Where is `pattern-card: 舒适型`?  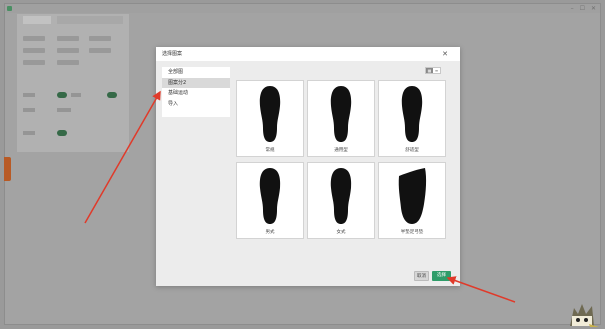
pattern-card: 舒适型 is located at coordinates (412, 118).